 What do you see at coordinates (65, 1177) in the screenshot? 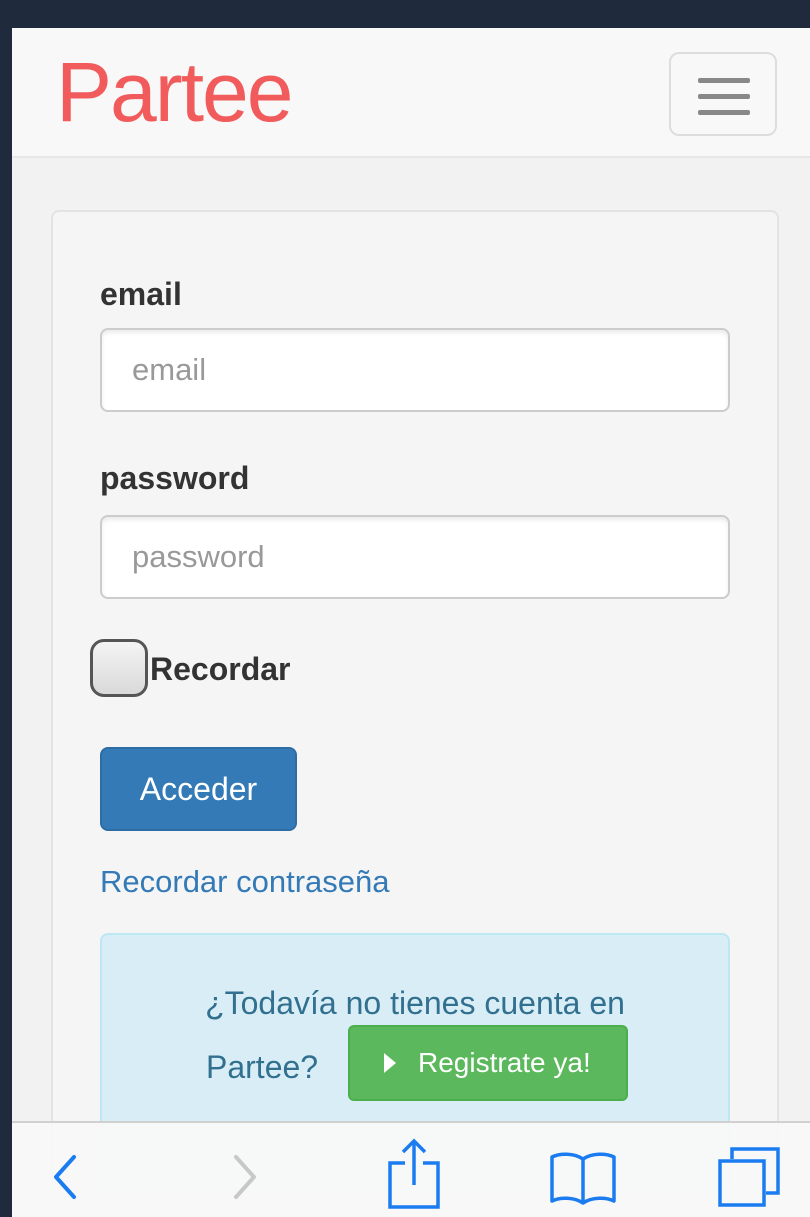
I see `back-chevron-icon` at bounding box center [65, 1177].